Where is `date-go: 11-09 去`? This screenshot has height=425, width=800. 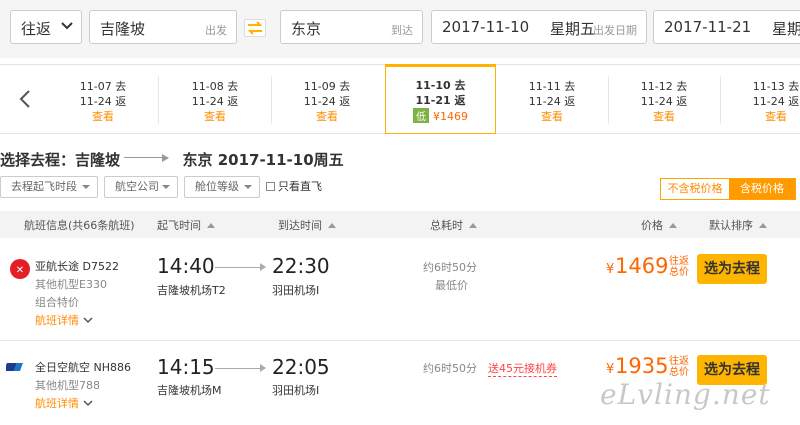
date-go: 11-09 去 is located at coordinates (327, 86).